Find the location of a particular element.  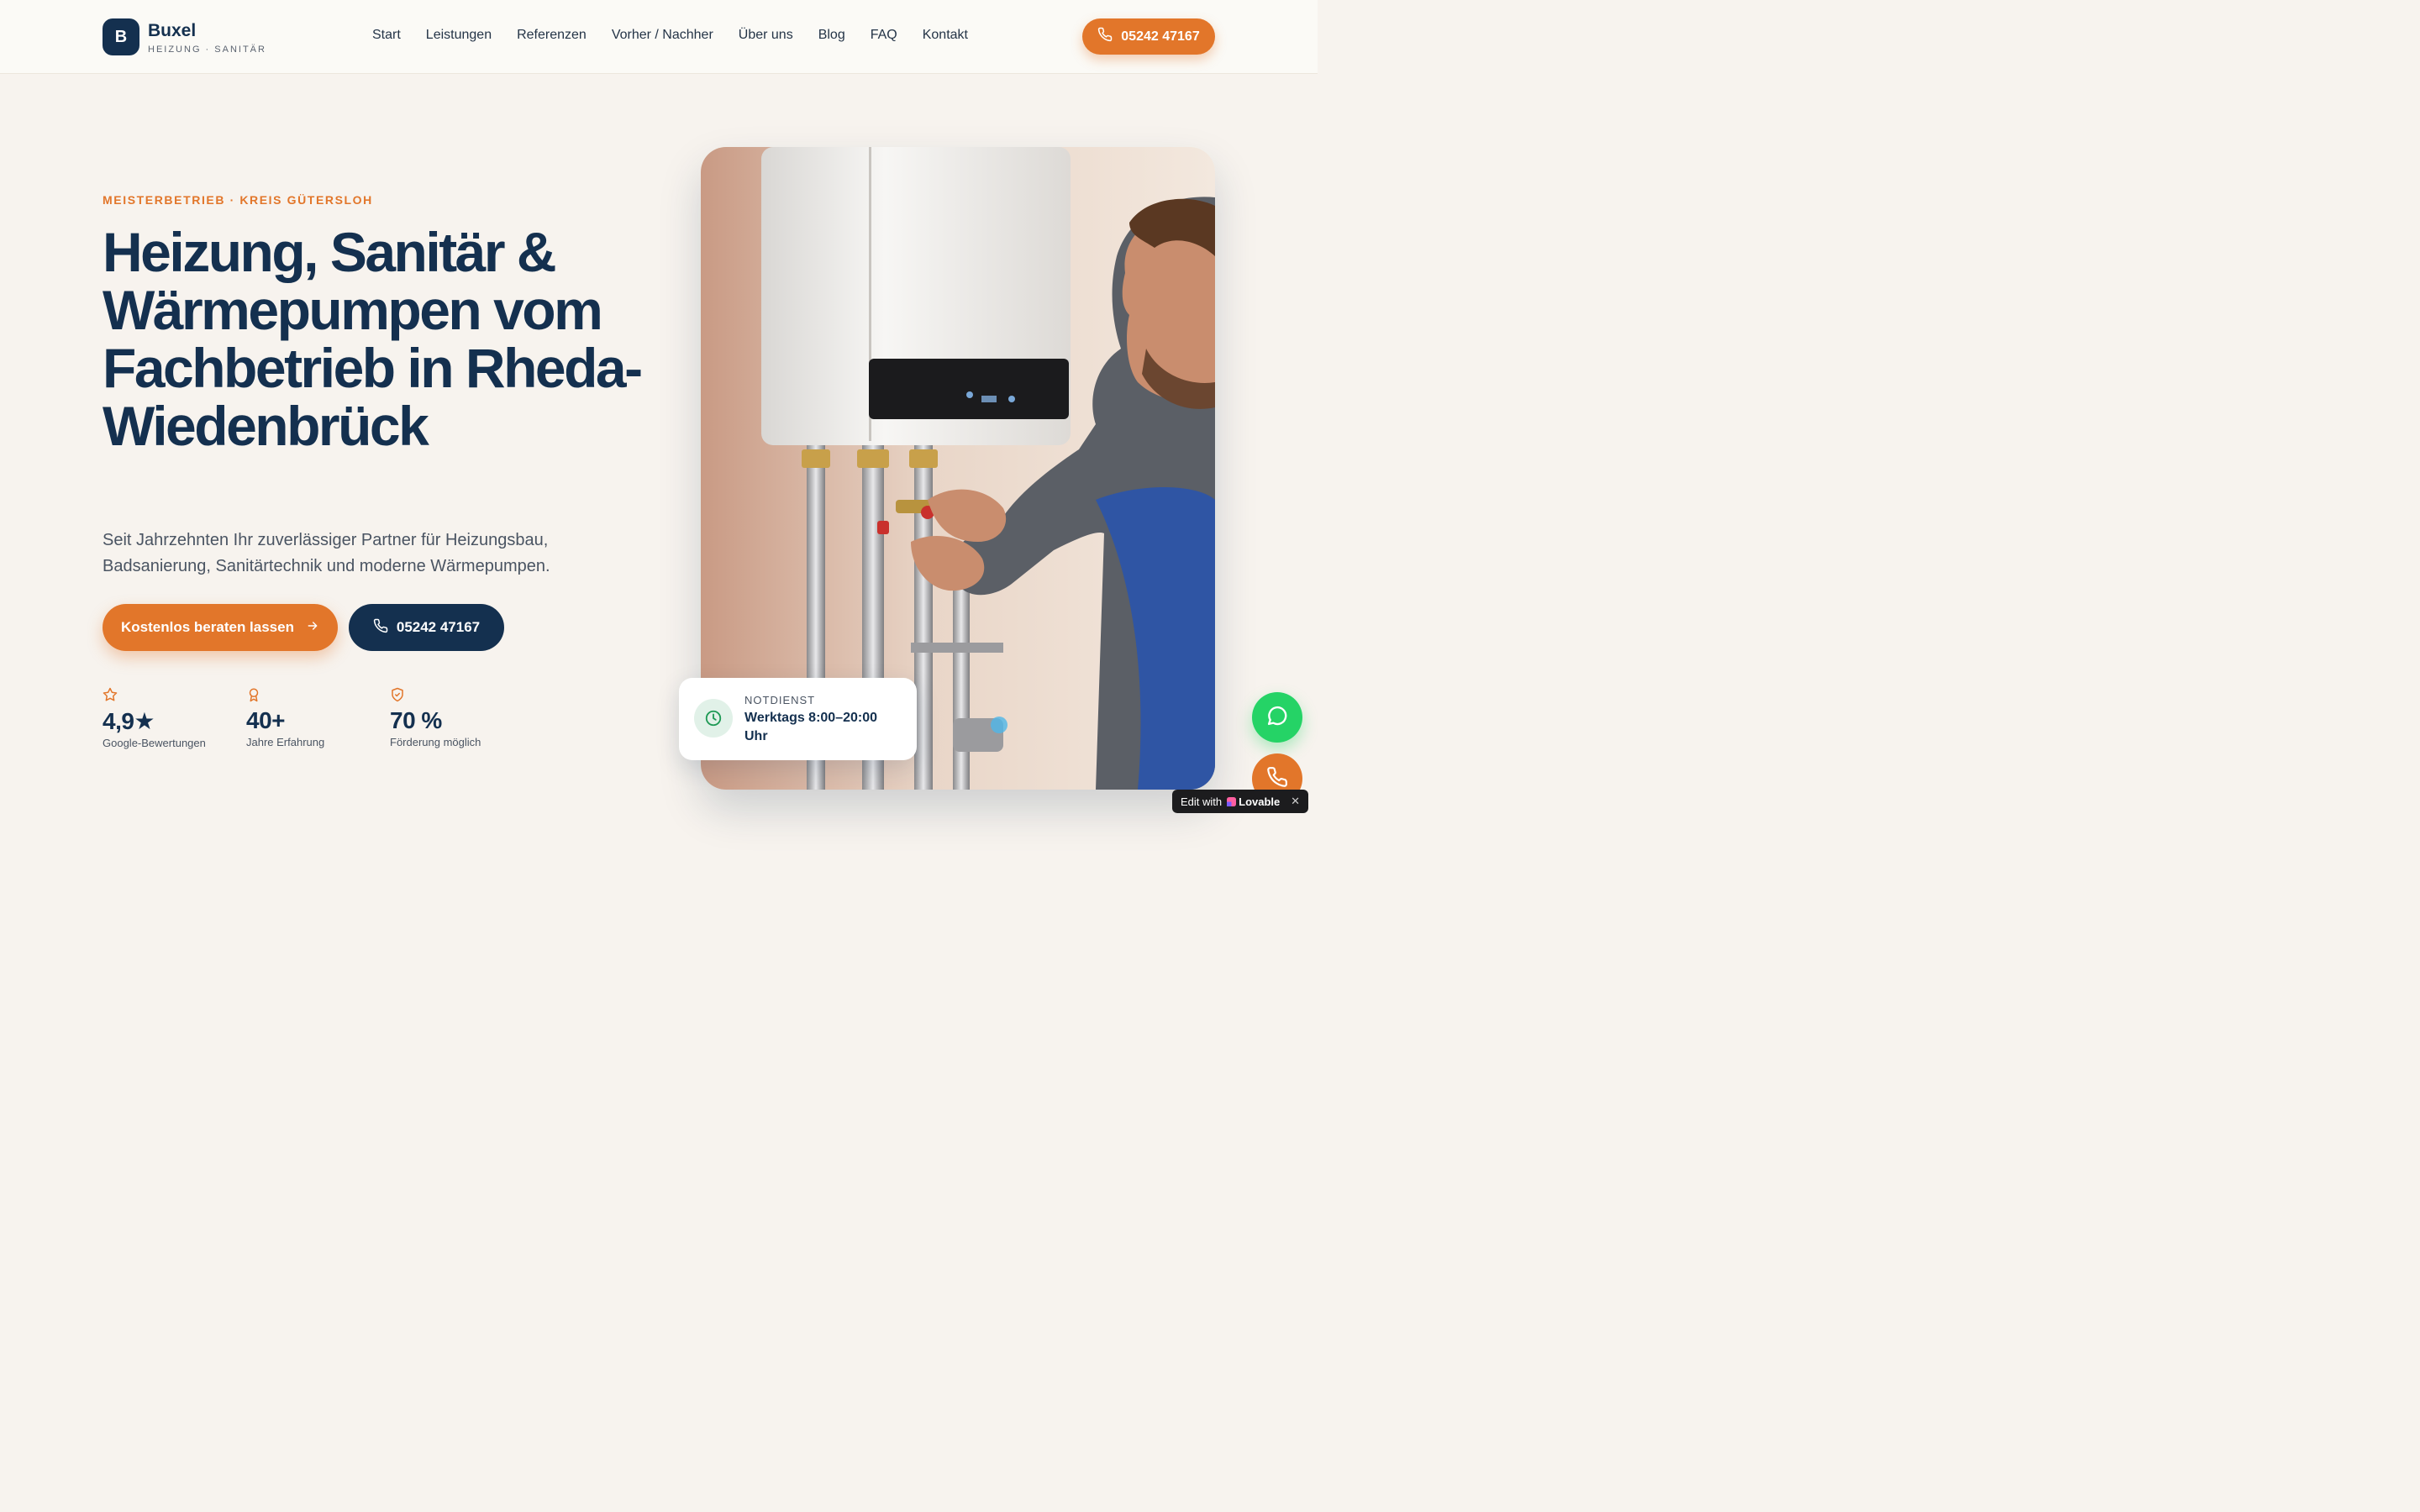

emergency-label: NOTDIENST is located at coordinates (780, 700).